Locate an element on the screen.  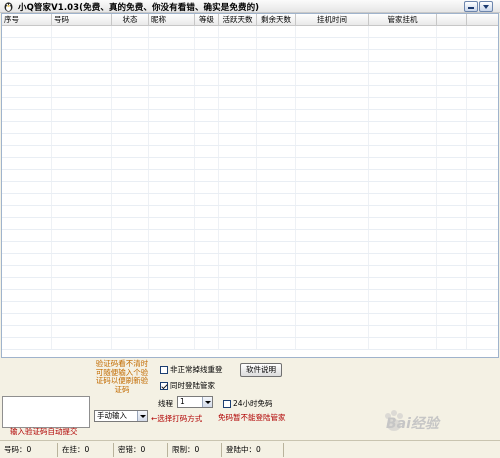
column-header-number: 号码 is located at coordinates (82, 20).